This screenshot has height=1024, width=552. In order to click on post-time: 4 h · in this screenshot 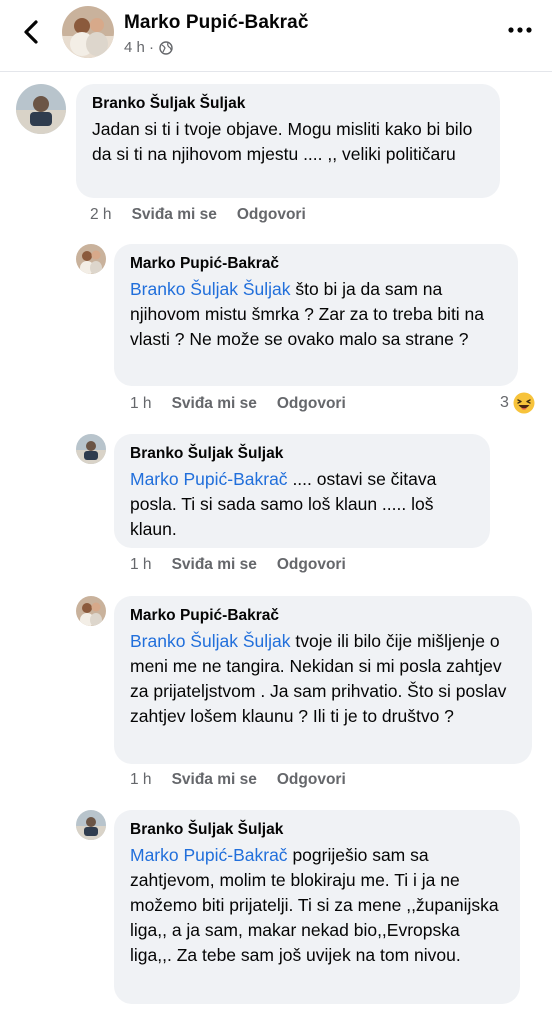, I will do `click(139, 47)`.